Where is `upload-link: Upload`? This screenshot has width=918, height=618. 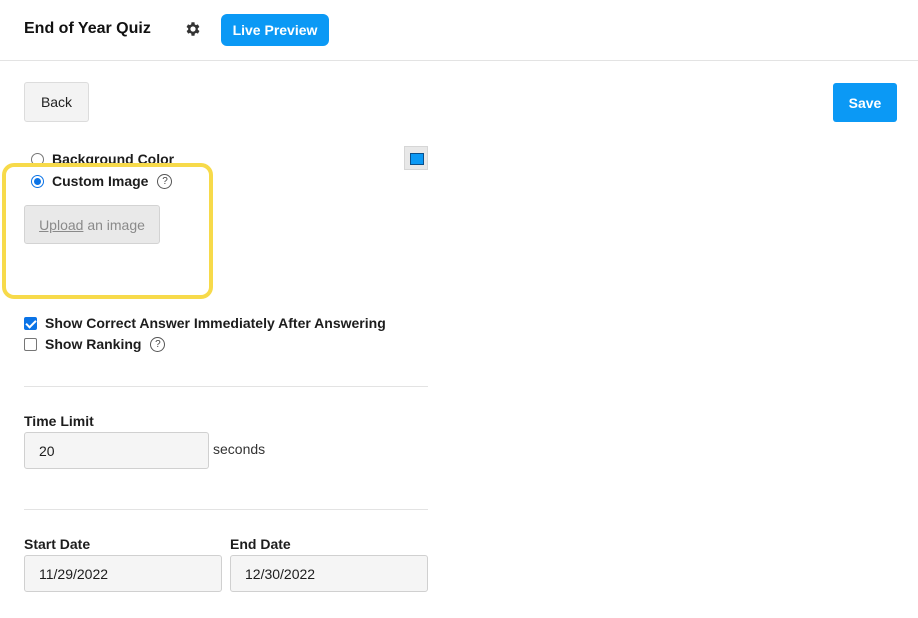
upload-link: Upload is located at coordinates (61, 224).